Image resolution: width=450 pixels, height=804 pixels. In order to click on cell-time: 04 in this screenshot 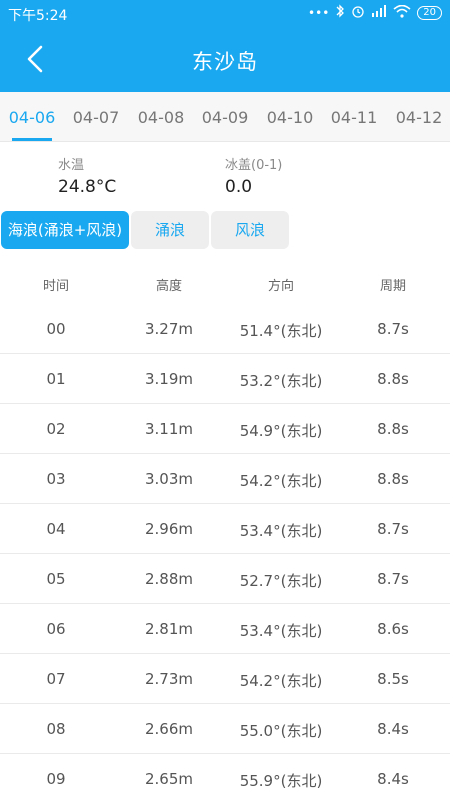, I will do `click(56, 529)`.